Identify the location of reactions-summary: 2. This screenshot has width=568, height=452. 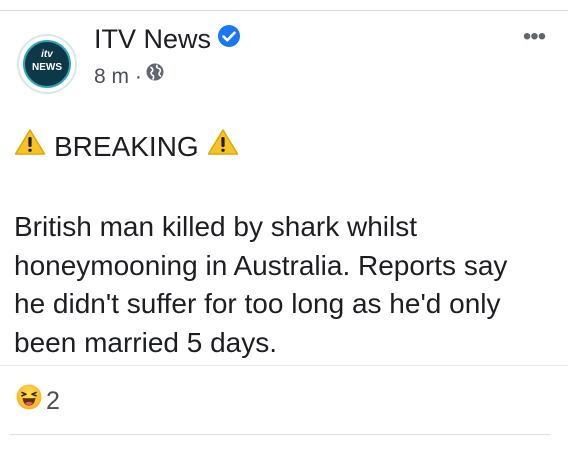
(38, 401).